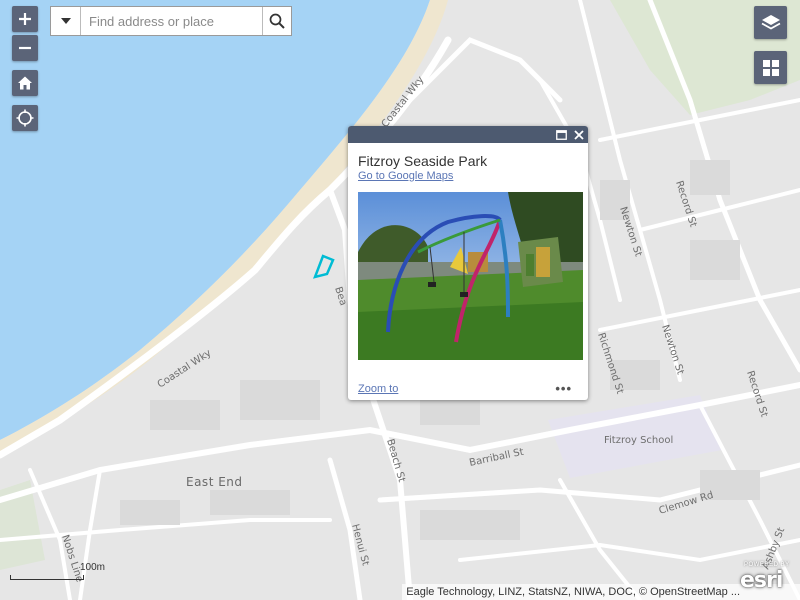 This screenshot has height=600, width=800. I want to click on close-button, so click(579, 135).